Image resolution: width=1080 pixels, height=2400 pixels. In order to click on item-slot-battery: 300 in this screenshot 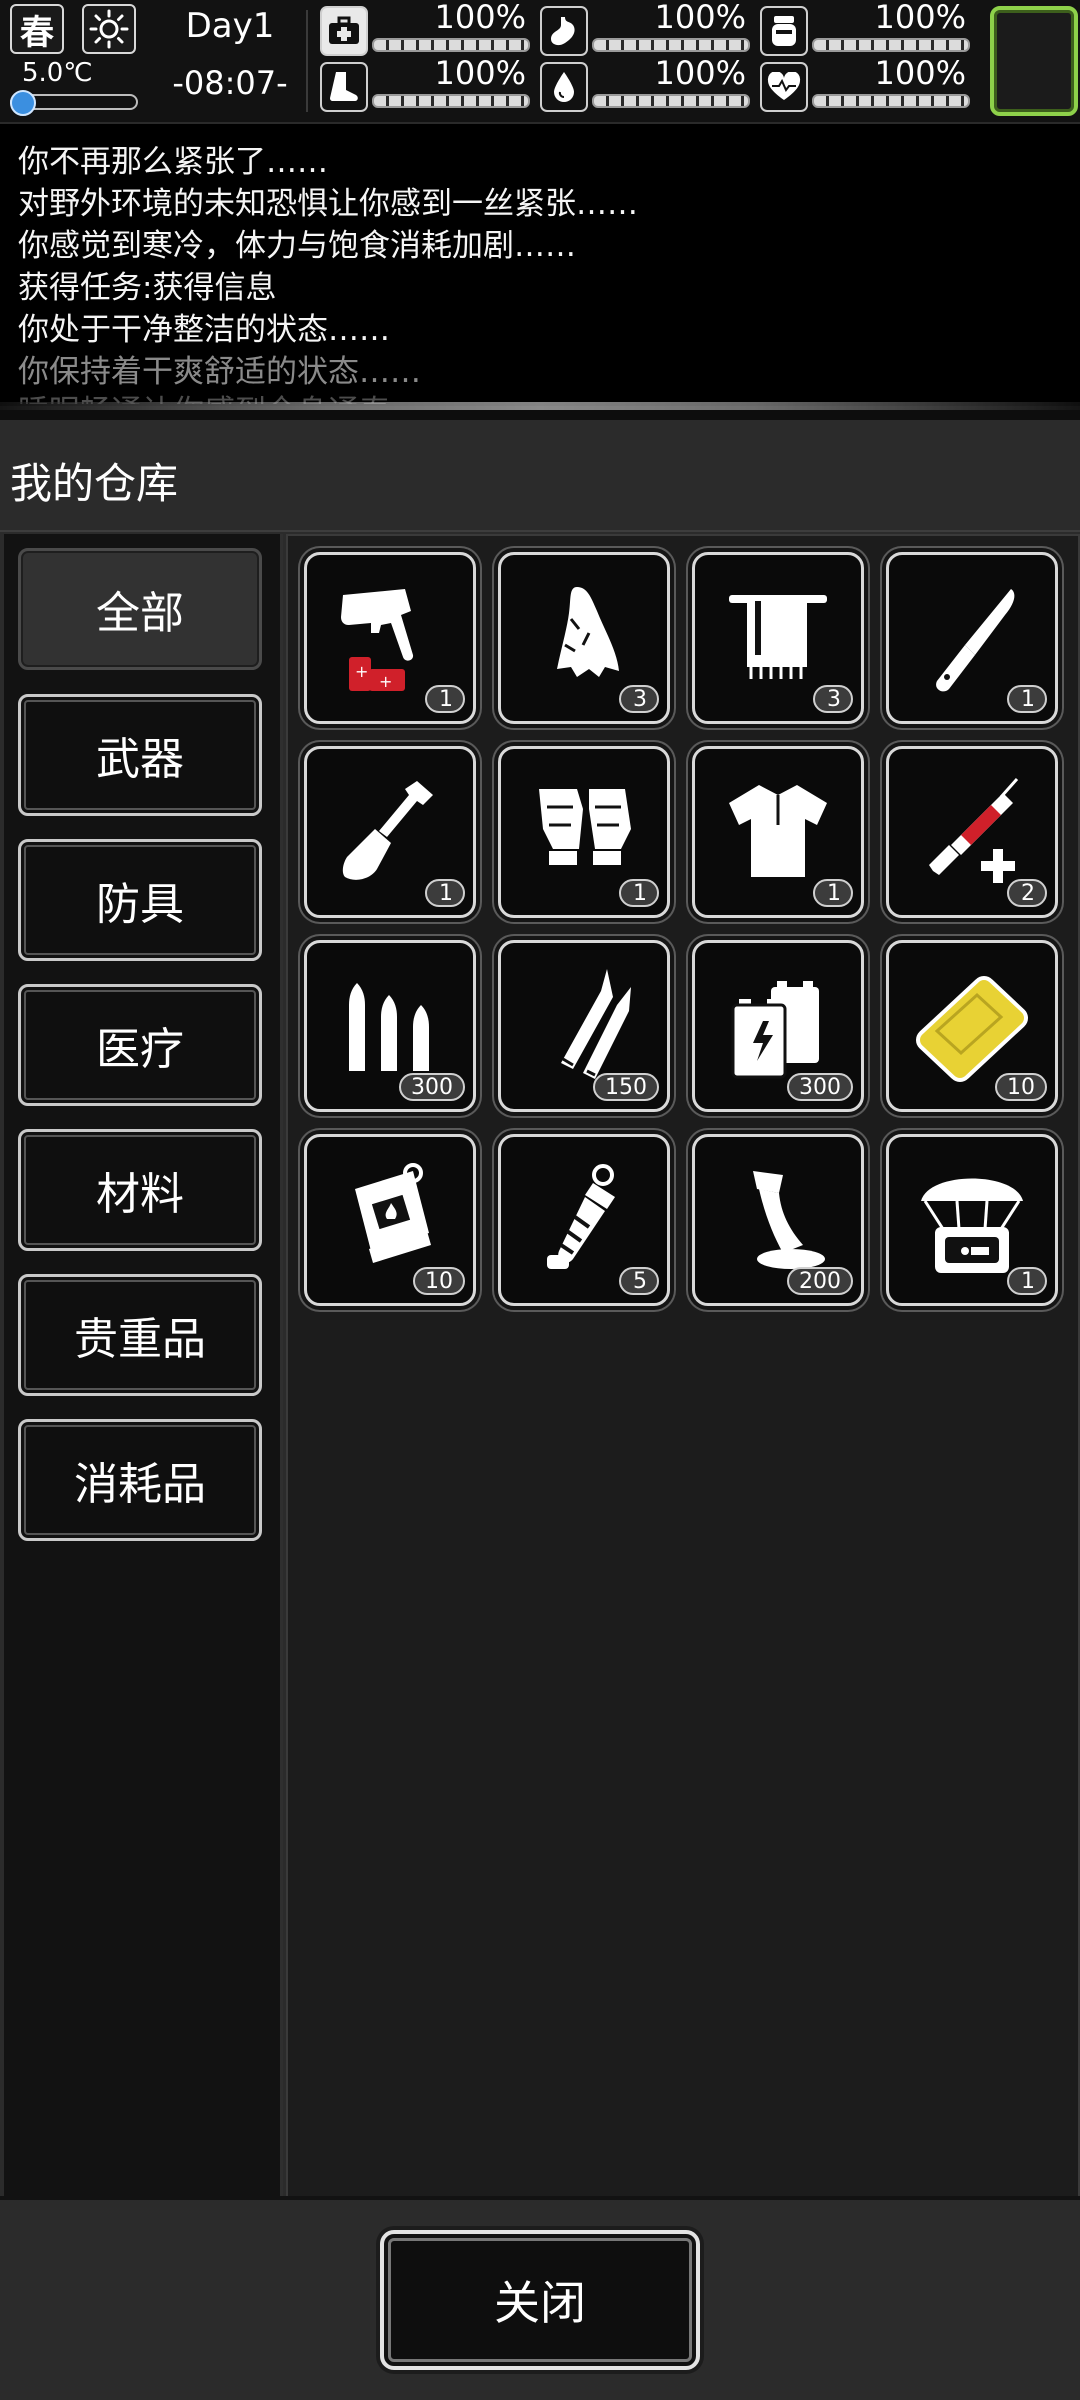, I will do `click(778, 1026)`.